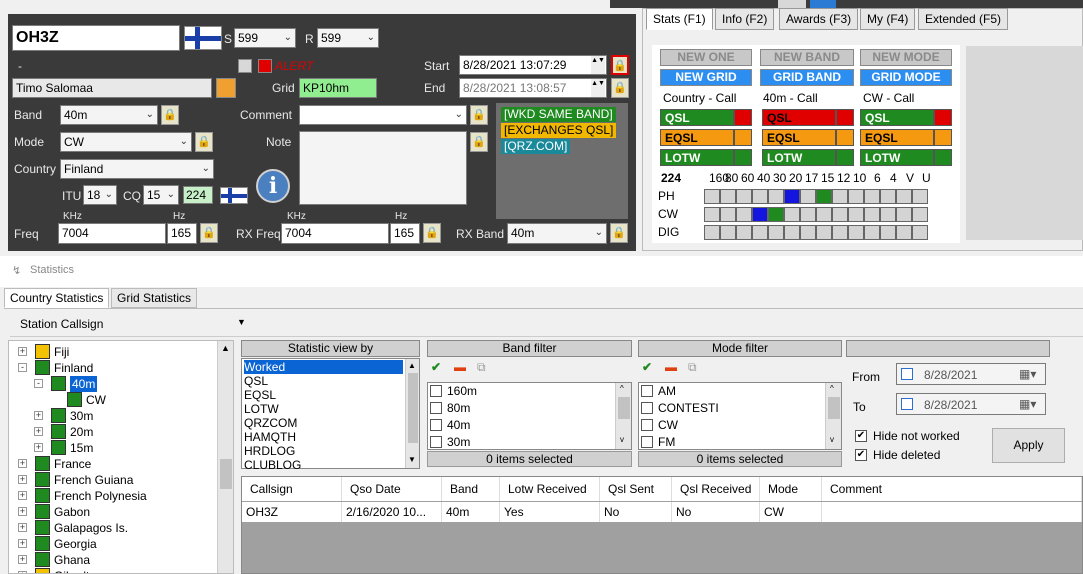  Describe the element at coordinates (963, 19) in the screenshot. I see `tab-extended: Extended (F5)` at that location.